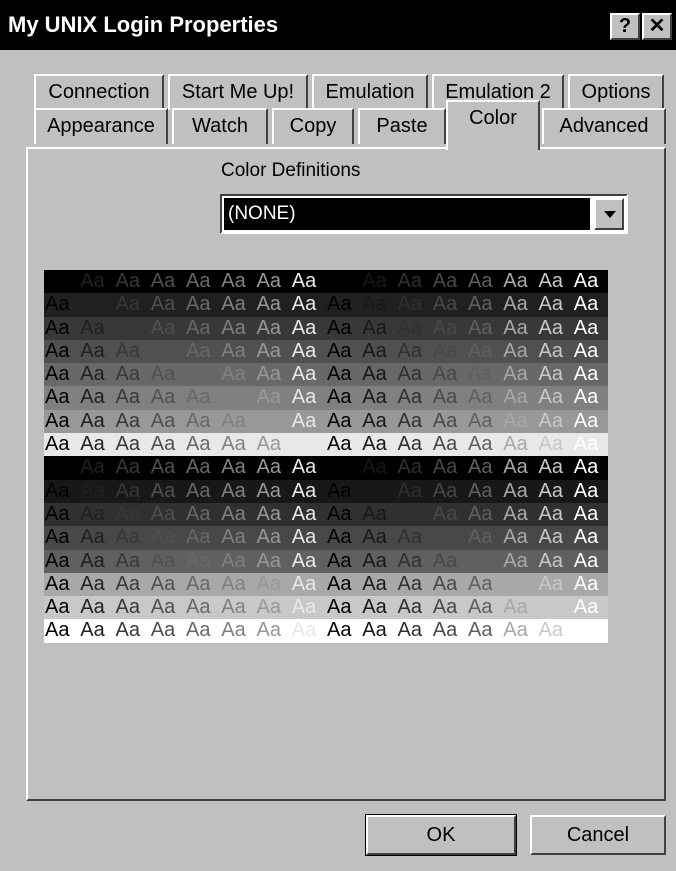 Image resolution: width=676 pixels, height=871 pixels. What do you see at coordinates (625, 26) in the screenshot?
I see `help-button: ?` at bounding box center [625, 26].